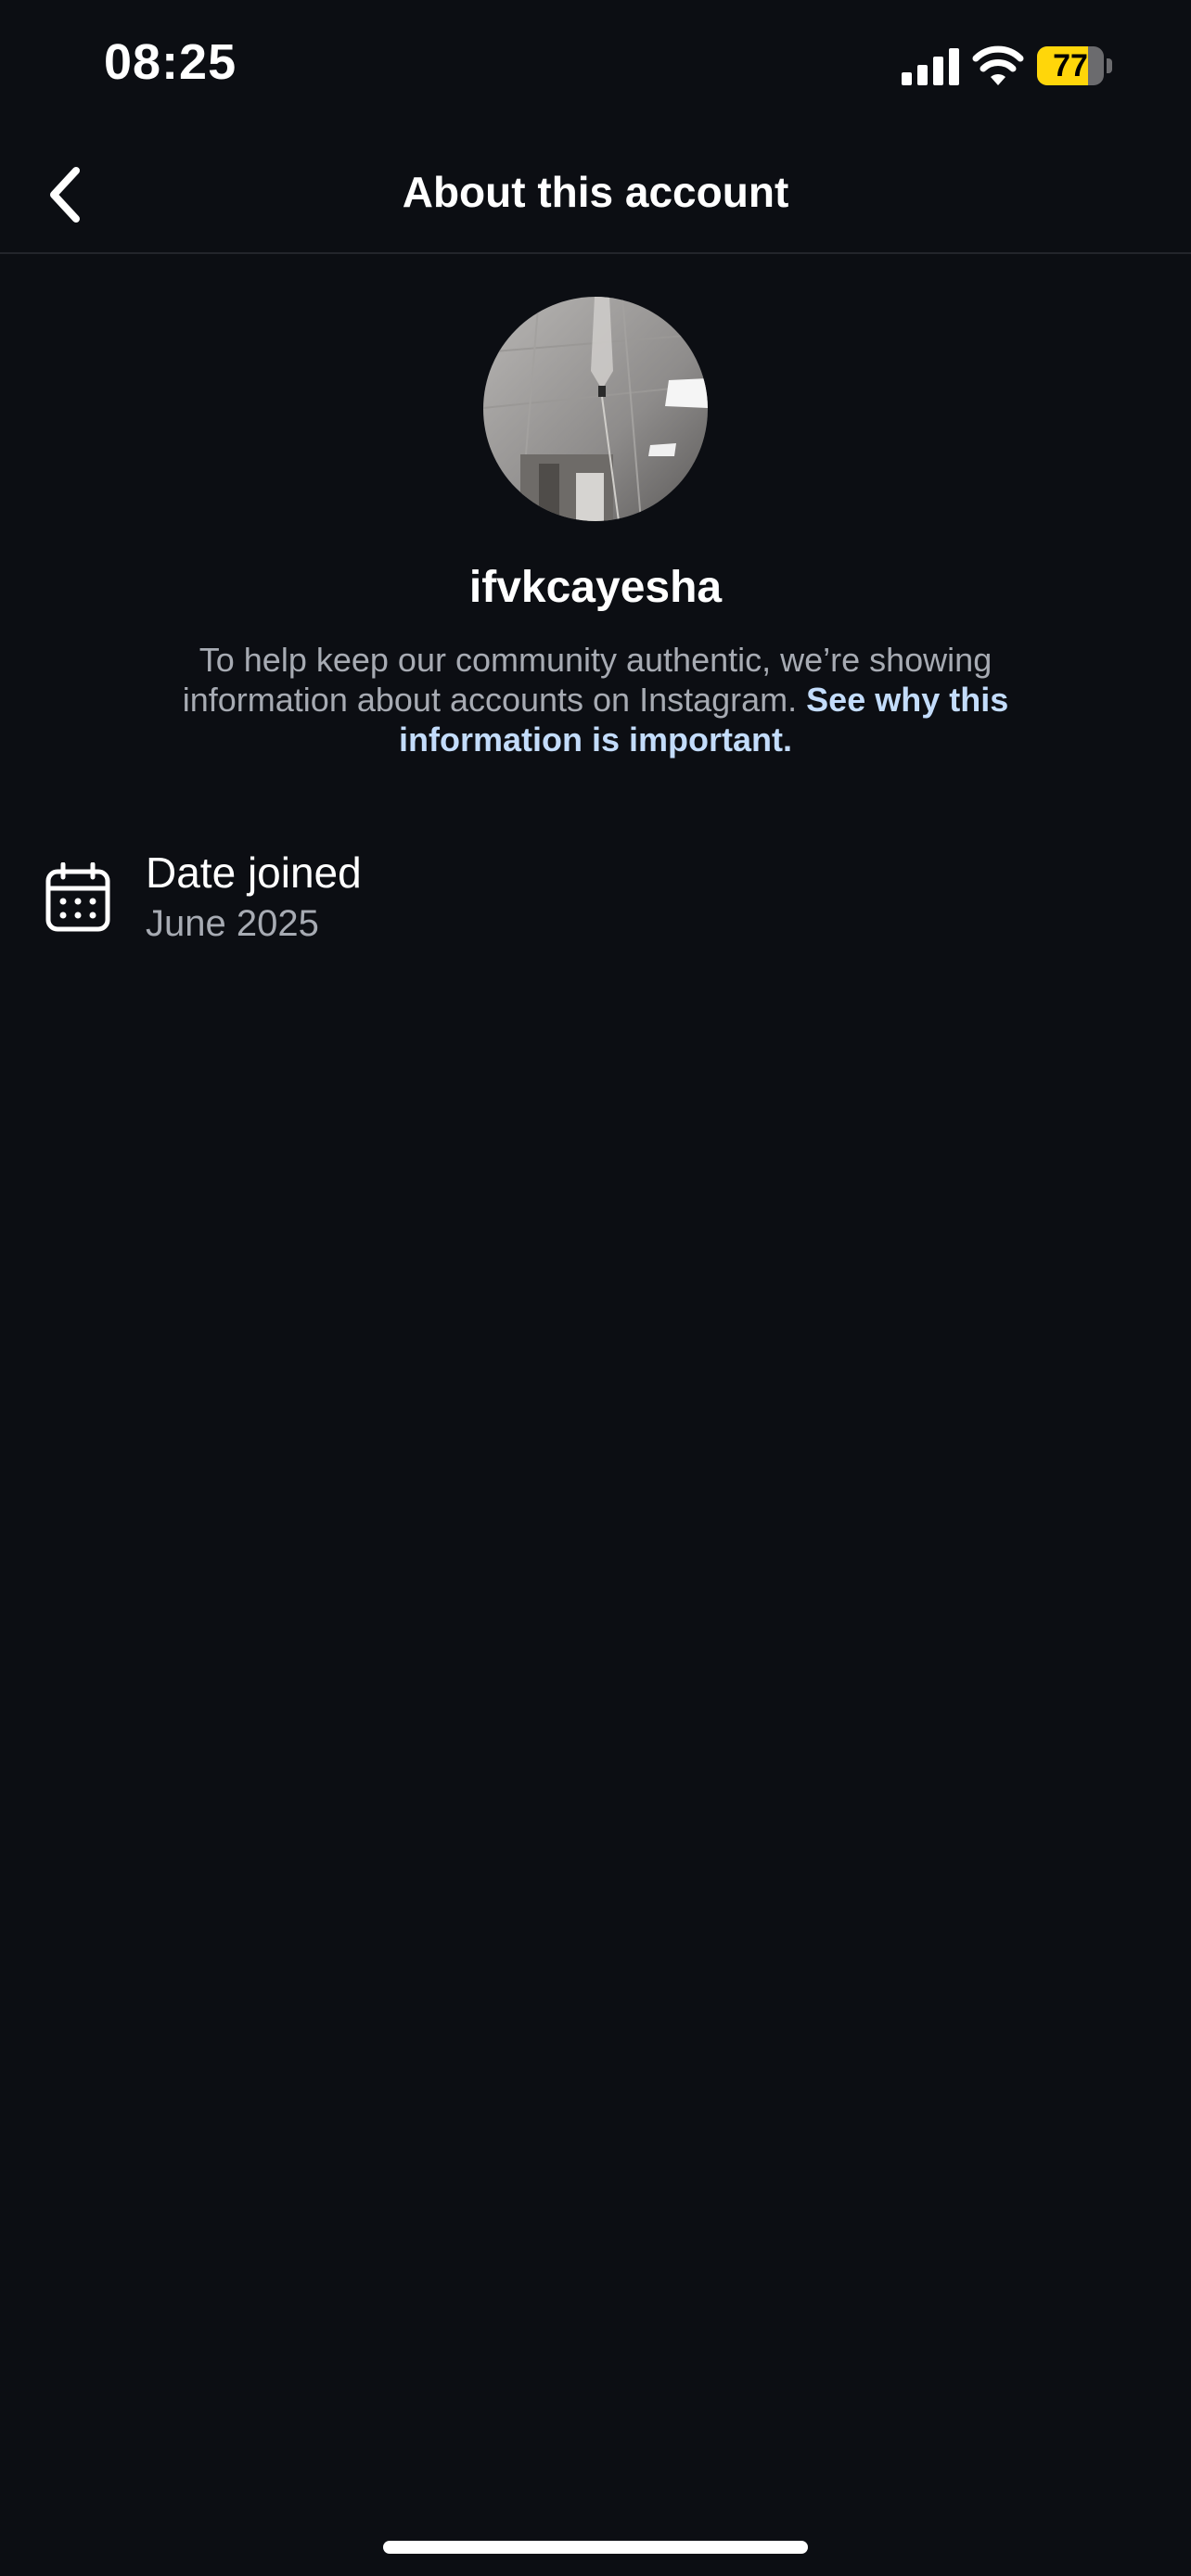  I want to click on date-joined-value: June 2025, so click(232, 923).